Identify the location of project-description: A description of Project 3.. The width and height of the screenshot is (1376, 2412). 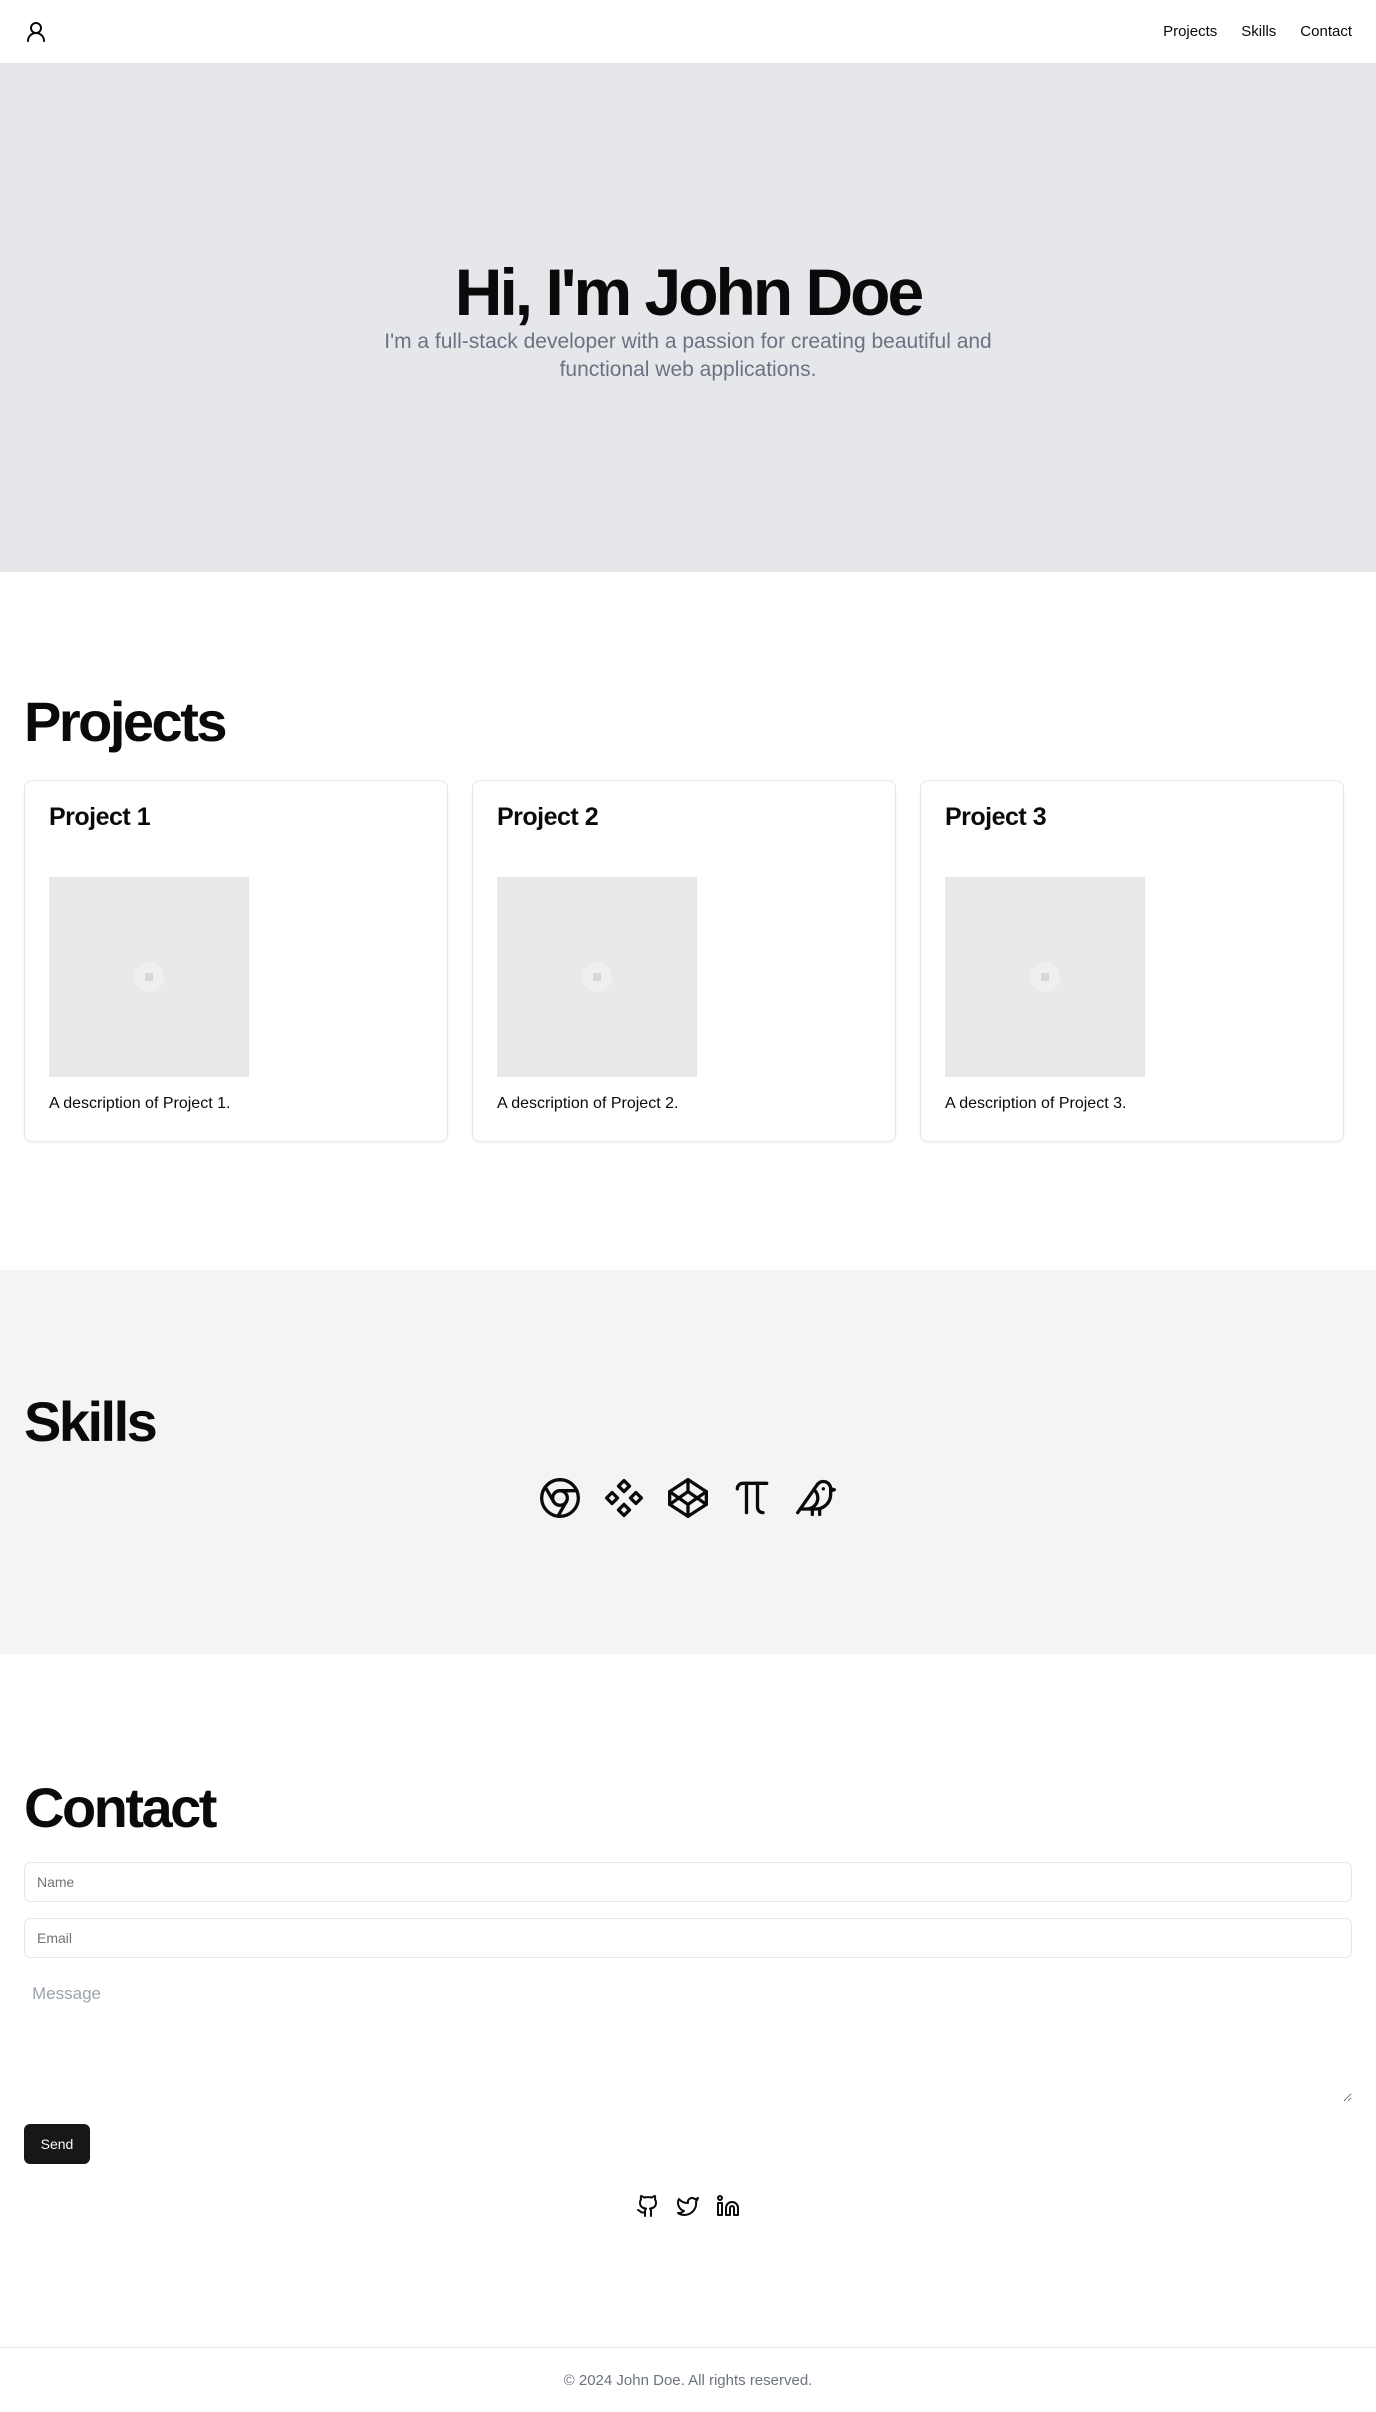
(1036, 1103).